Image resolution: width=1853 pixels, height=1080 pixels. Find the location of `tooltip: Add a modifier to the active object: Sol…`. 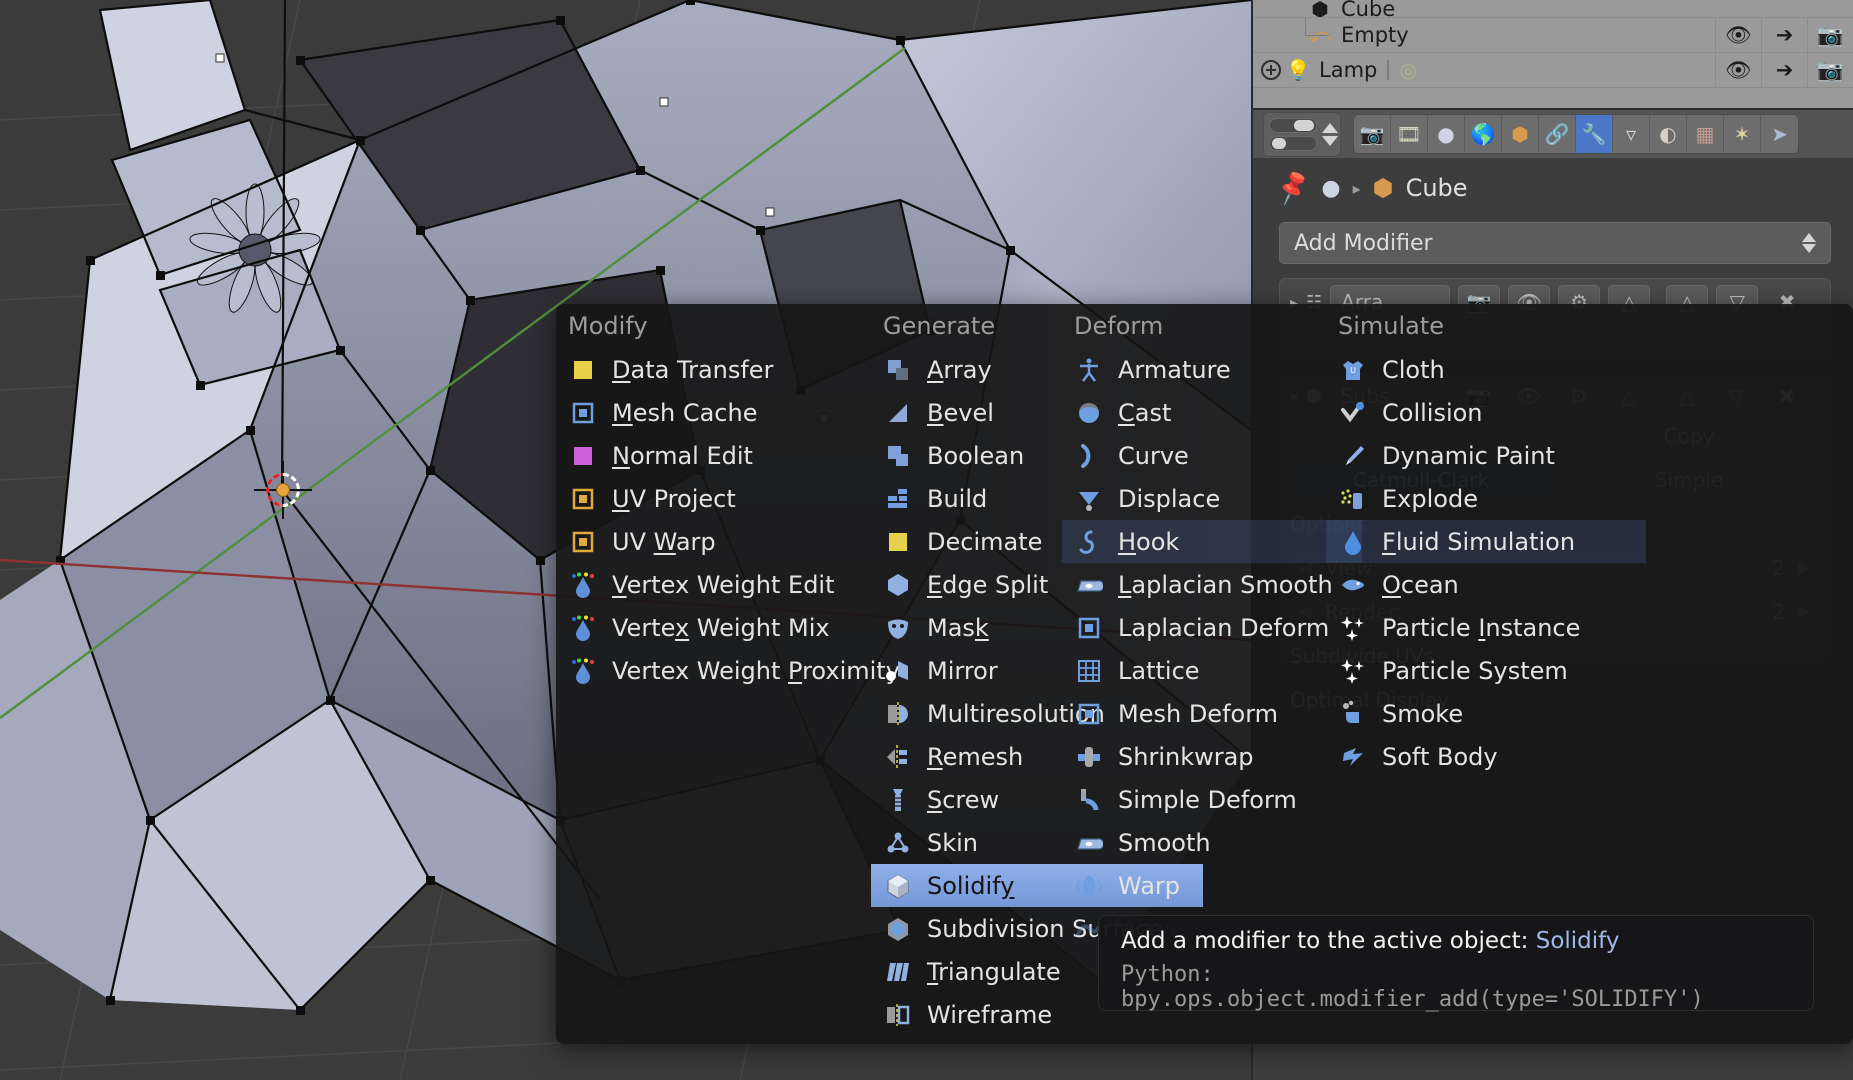

tooltip: Add a modifier to the active object: Sol… is located at coordinates (1456, 963).